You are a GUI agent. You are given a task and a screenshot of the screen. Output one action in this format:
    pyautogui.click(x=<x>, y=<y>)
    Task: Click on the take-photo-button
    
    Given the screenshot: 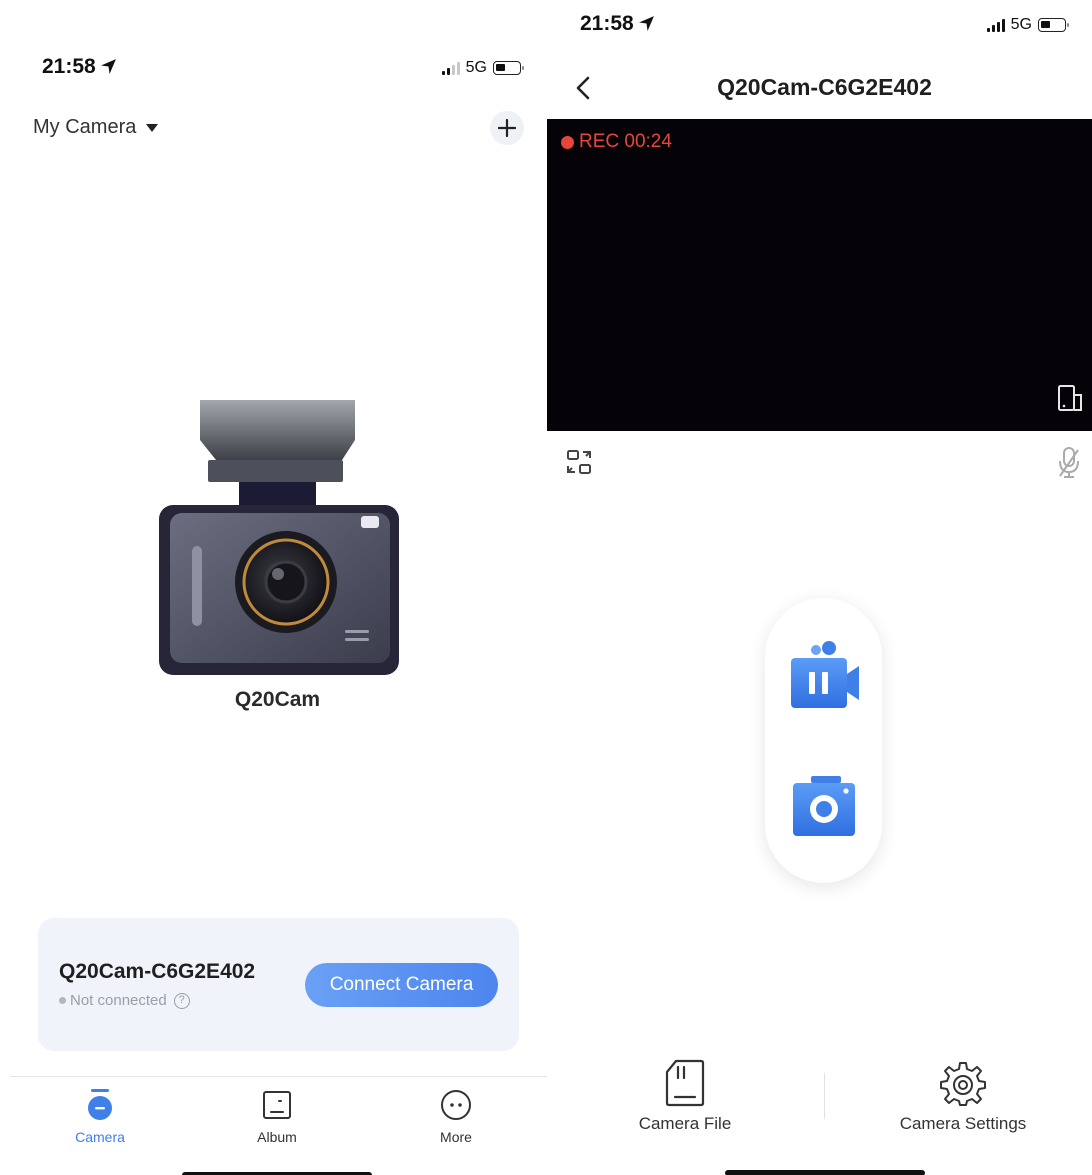 What is the action you would take?
    pyautogui.click(x=824, y=806)
    